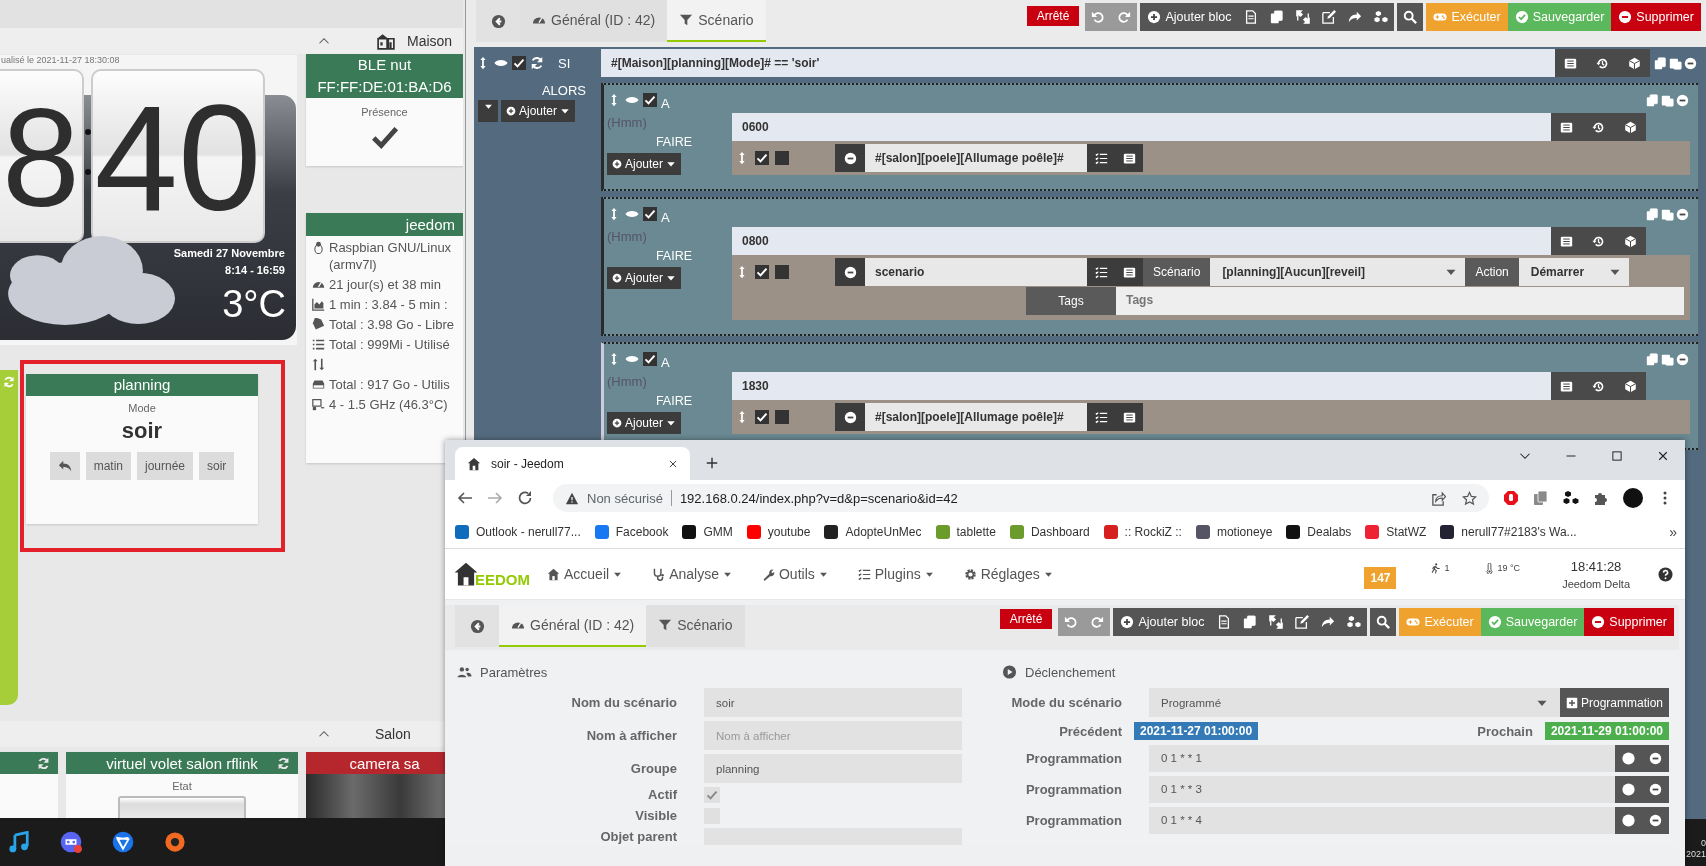 The image size is (1706, 866). What do you see at coordinates (217, 466) in the screenshot?
I see `mode-button: soir` at bounding box center [217, 466].